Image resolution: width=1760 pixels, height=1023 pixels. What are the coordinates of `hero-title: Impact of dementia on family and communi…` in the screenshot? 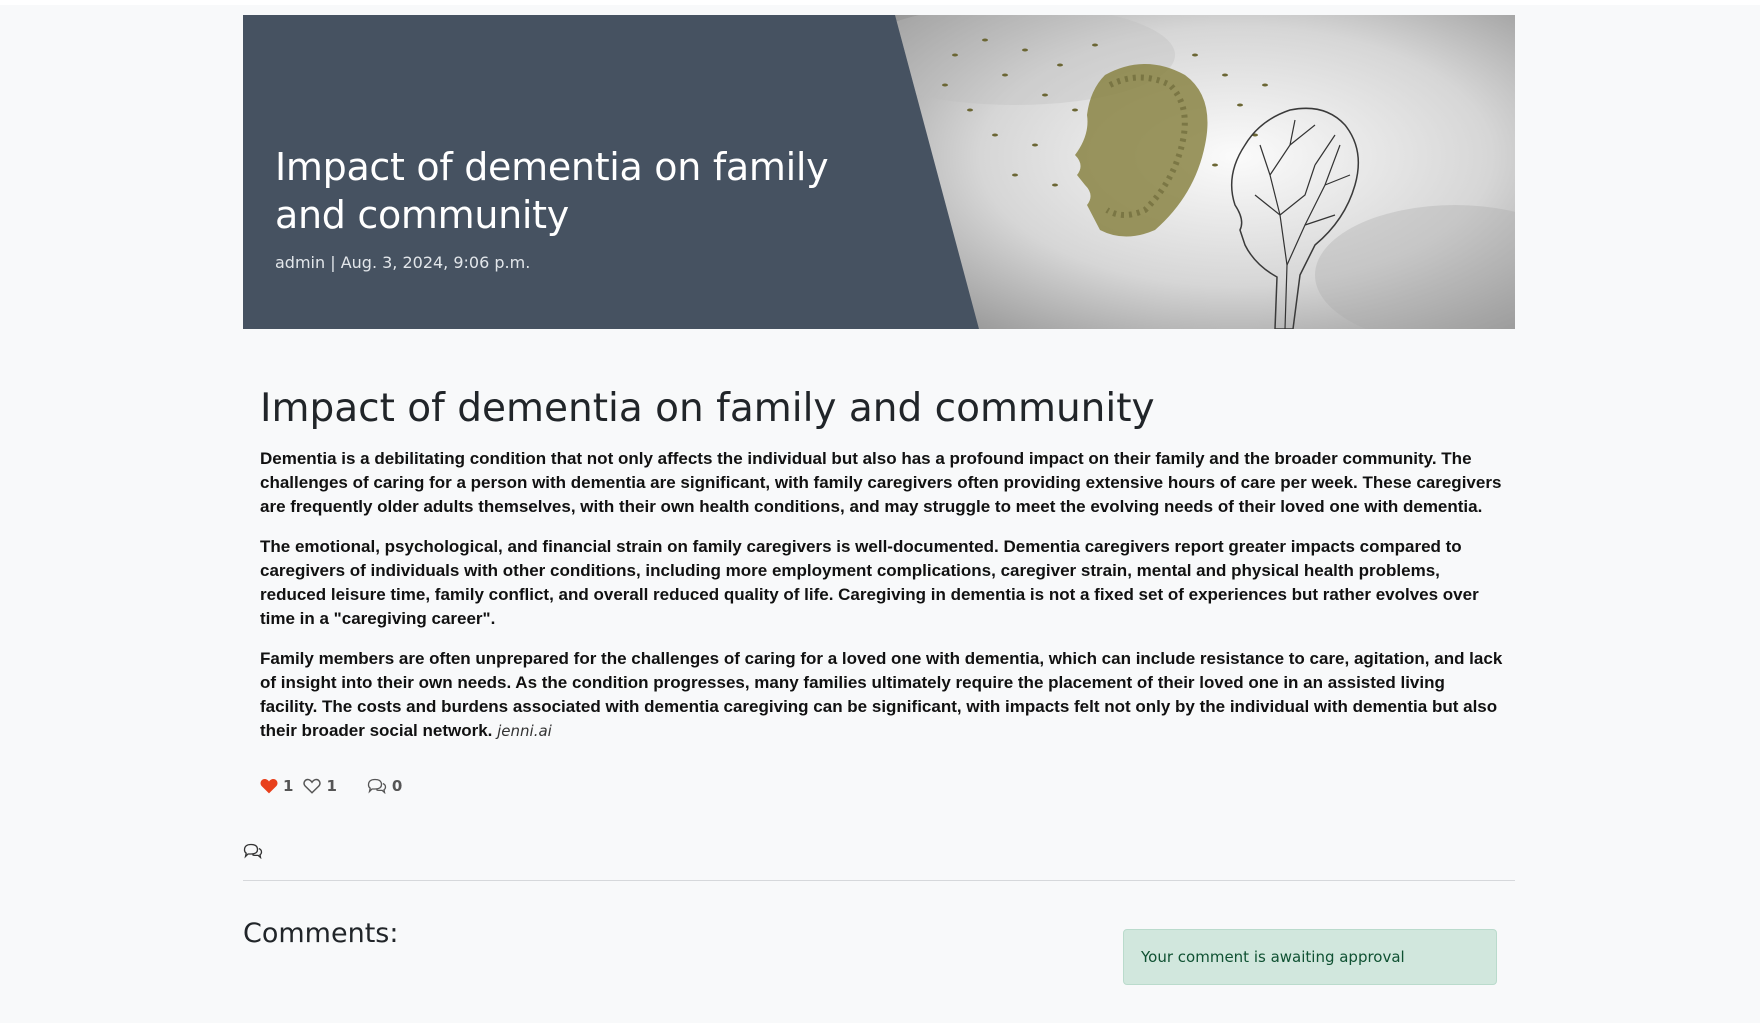 It's located at (552, 191).